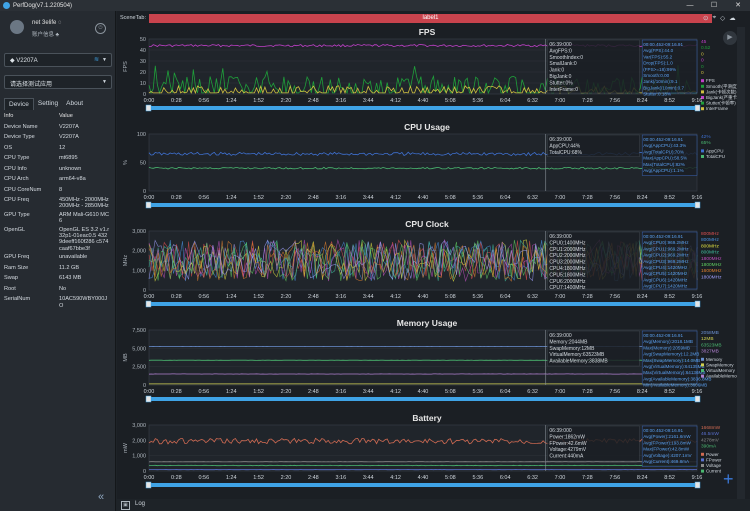 This screenshot has height=511, width=750. I want to click on collapse-sidebar-icon: «, so click(101, 497).